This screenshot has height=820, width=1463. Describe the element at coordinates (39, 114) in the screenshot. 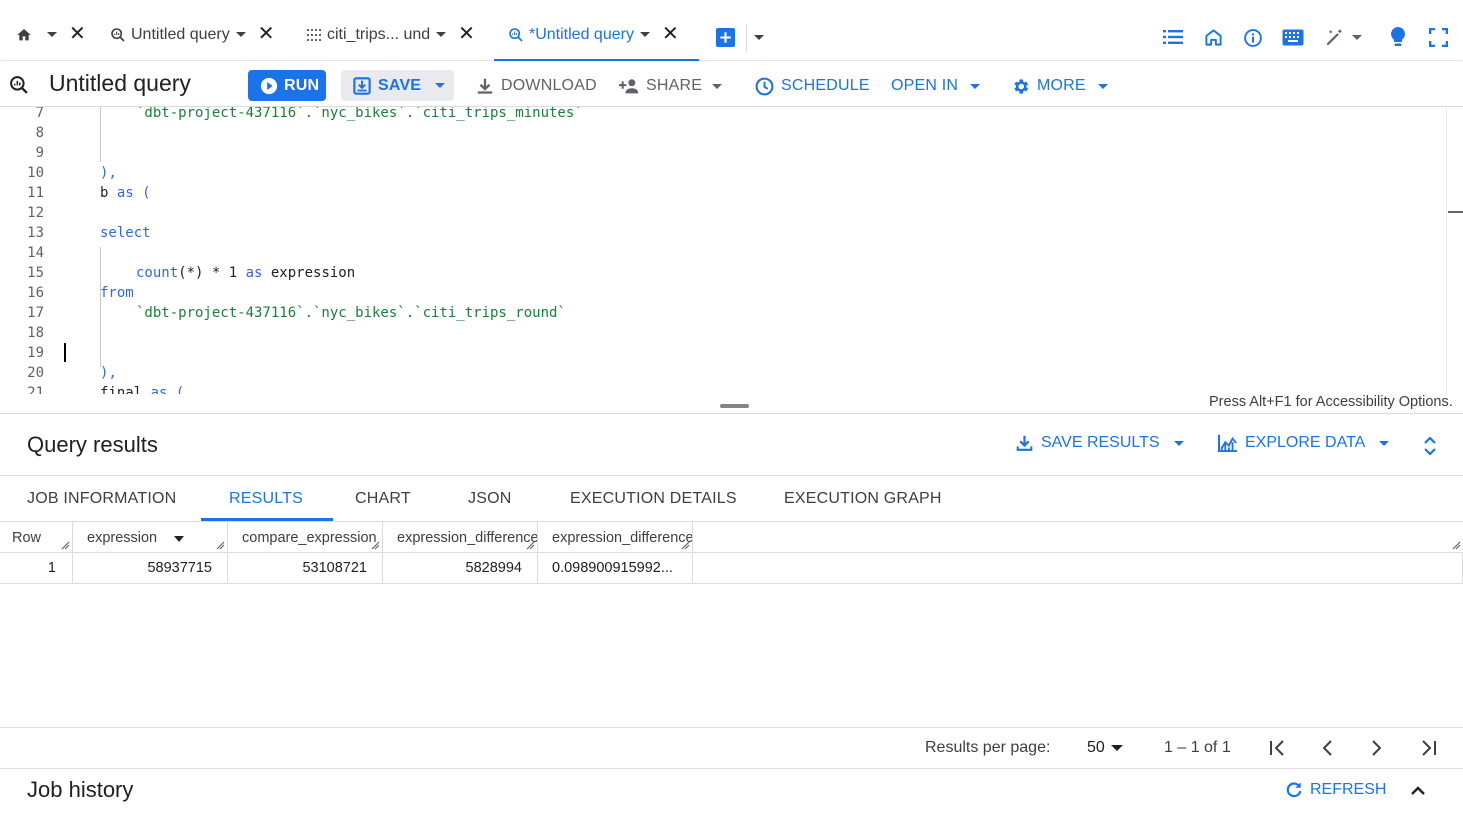

I see `line-number: 7` at that location.